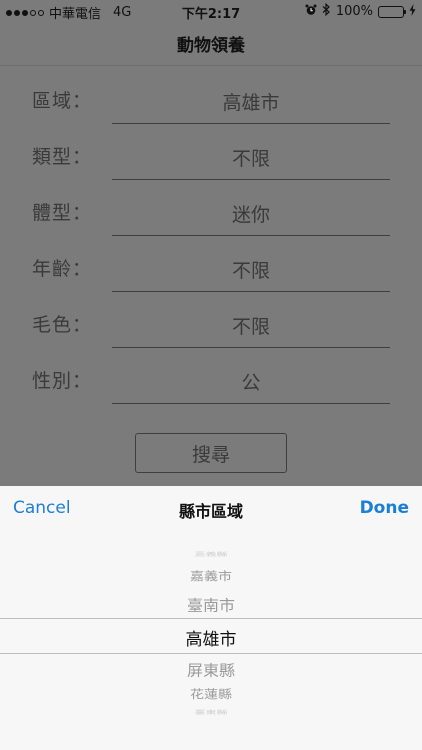  Describe the element at coordinates (251, 347) in the screenshot. I see `color-field-underline` at that location.